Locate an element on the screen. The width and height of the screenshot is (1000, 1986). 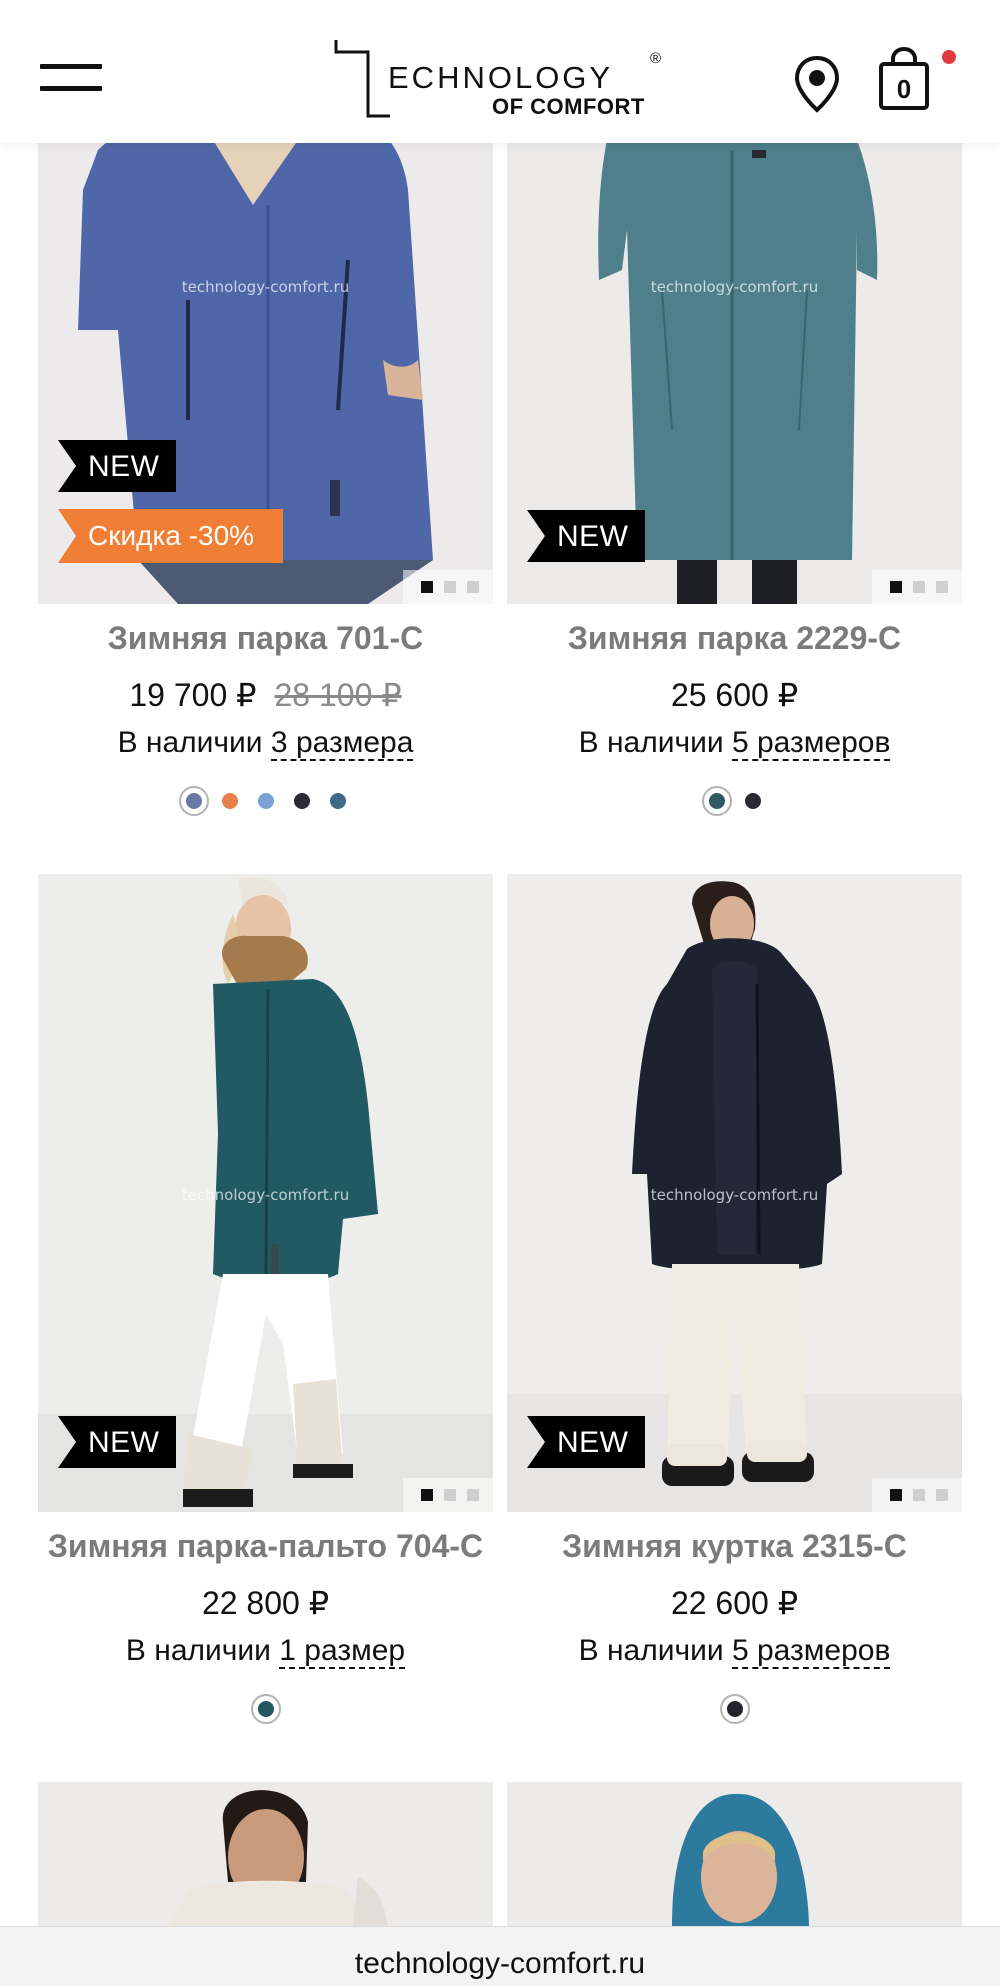
product-title: Зимняя куртка 2315-С is located at coordinates (734, 1546).